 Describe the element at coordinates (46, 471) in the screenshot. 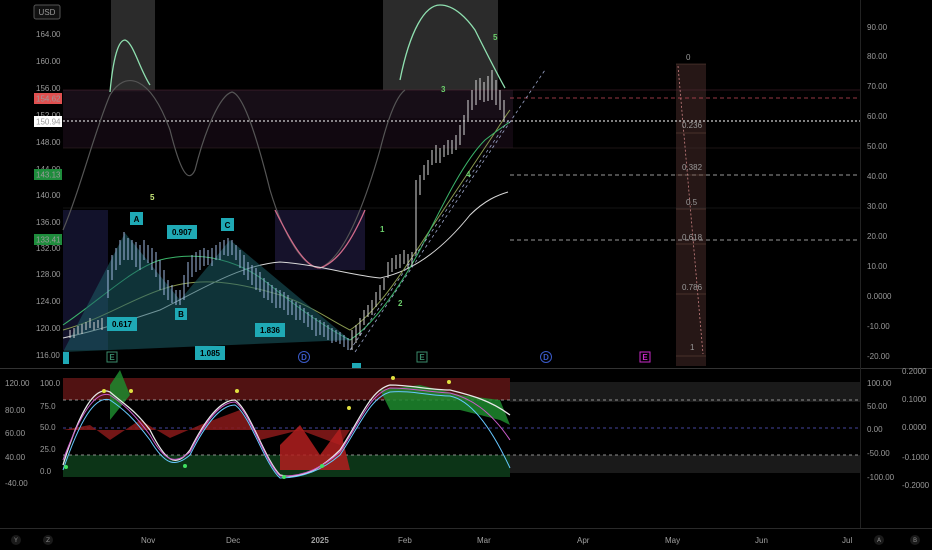

I see `svg-text: 0.0` at that location.